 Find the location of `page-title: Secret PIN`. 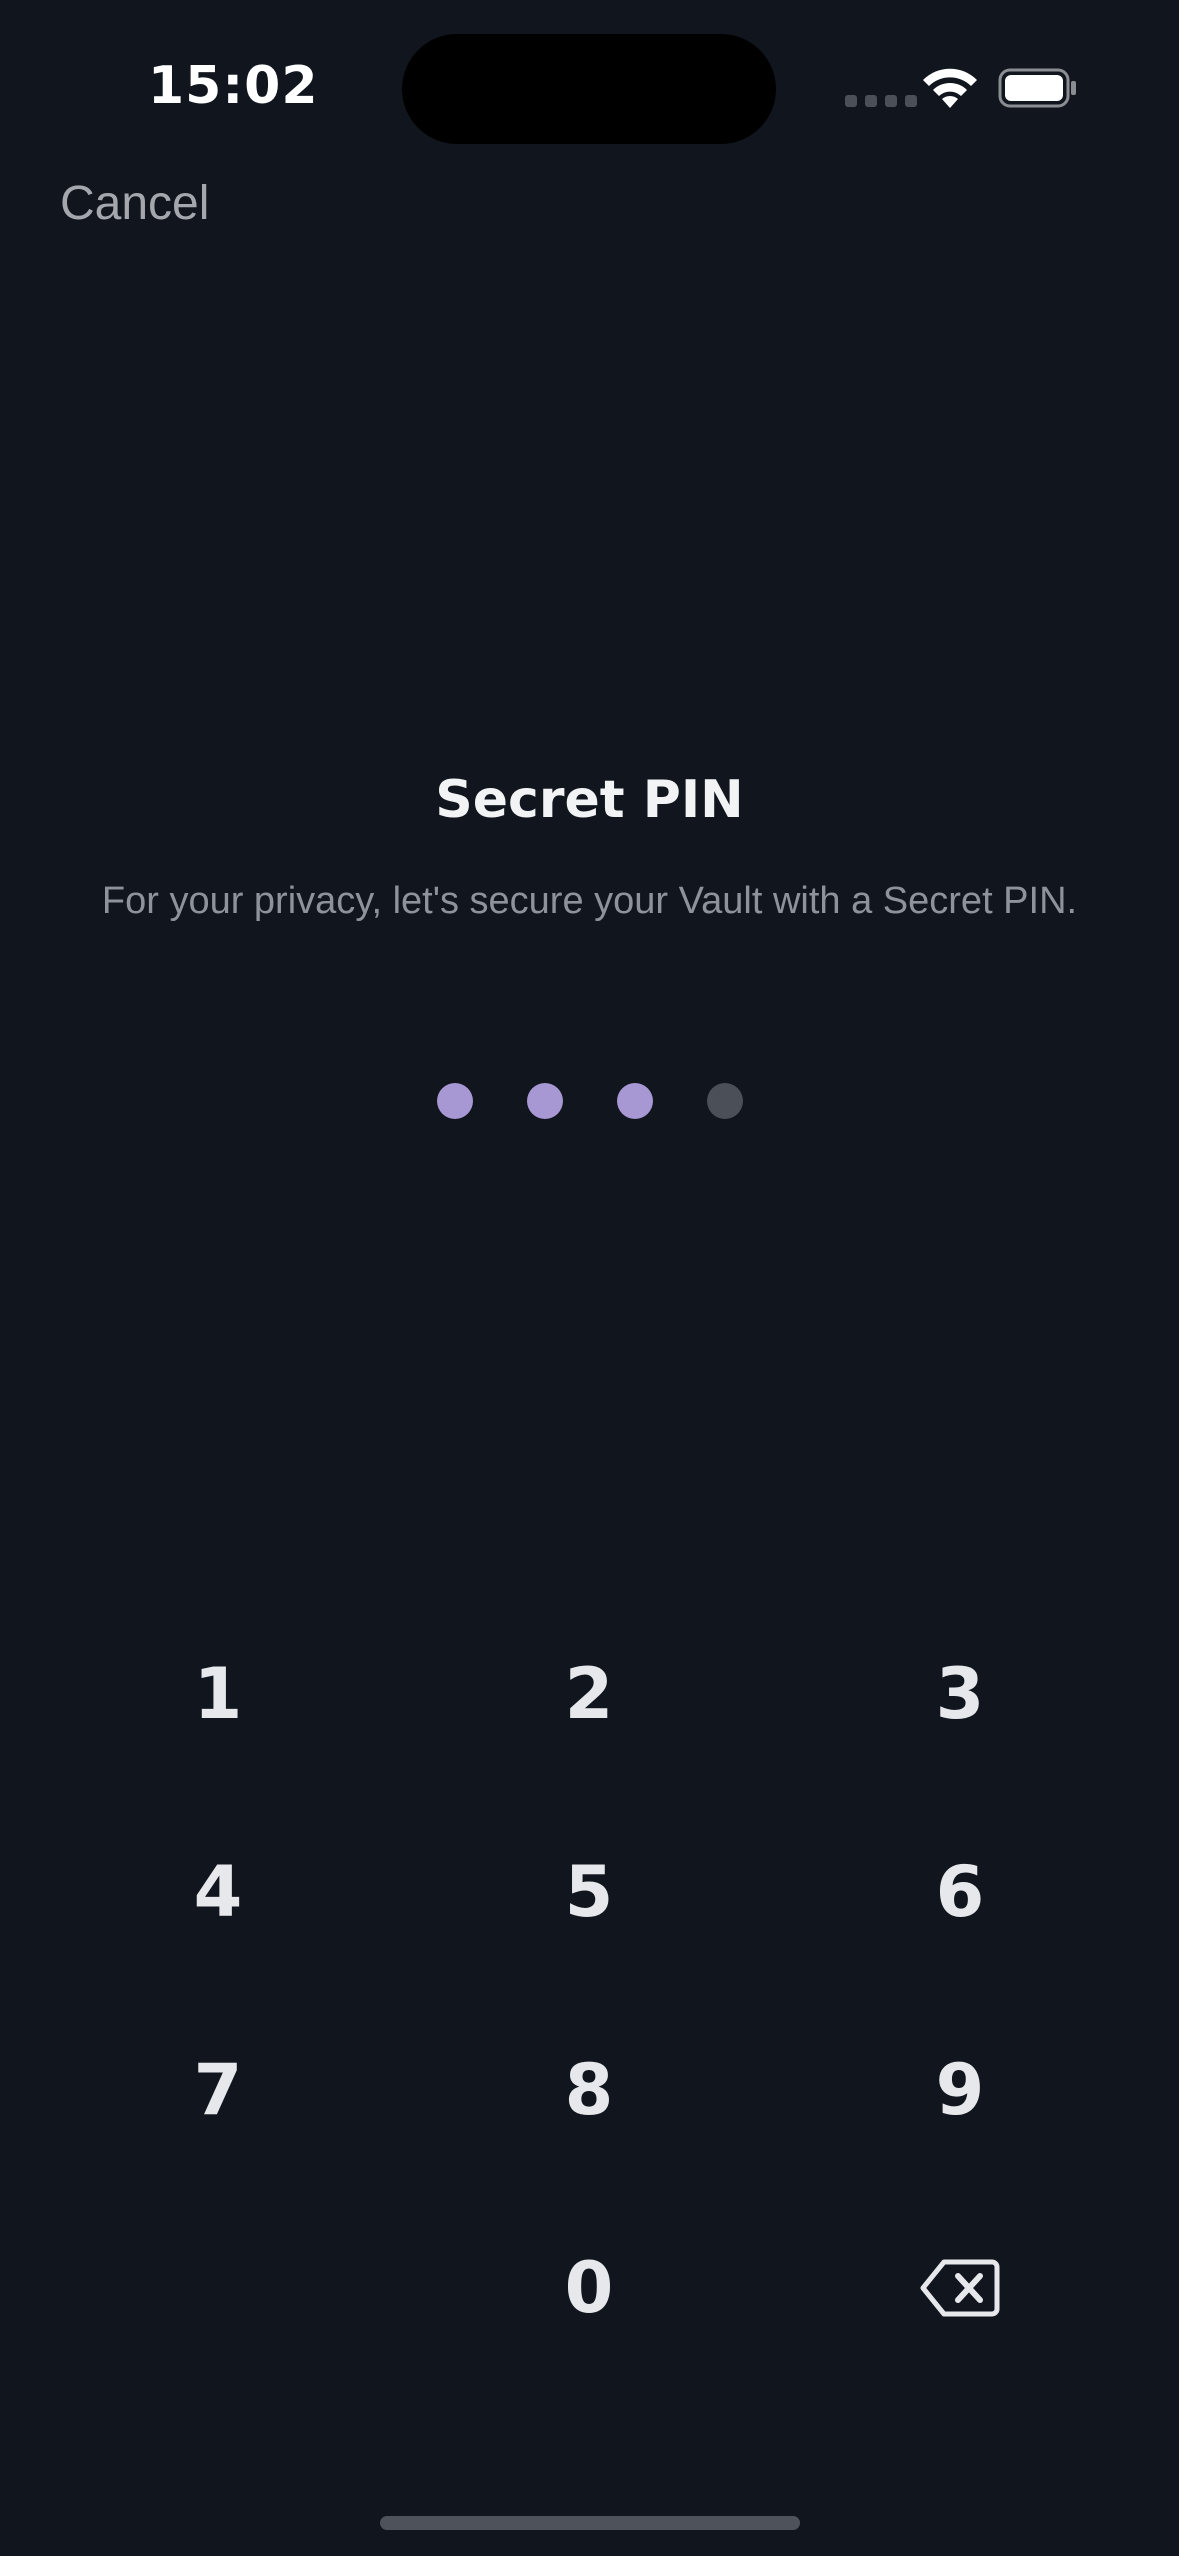

page-title: Secret PIN is located at coordinates (589, 800).